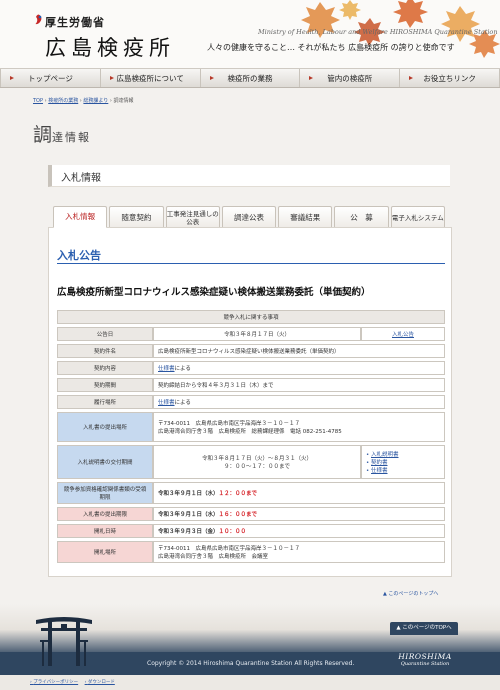 Image resolution: width=500 pixels, height=690 pixels. What do you see at coordinates (80, 217) in the screenshot?
I see `tab-bid-info: 入札情報` at bounding box center [80, 217].